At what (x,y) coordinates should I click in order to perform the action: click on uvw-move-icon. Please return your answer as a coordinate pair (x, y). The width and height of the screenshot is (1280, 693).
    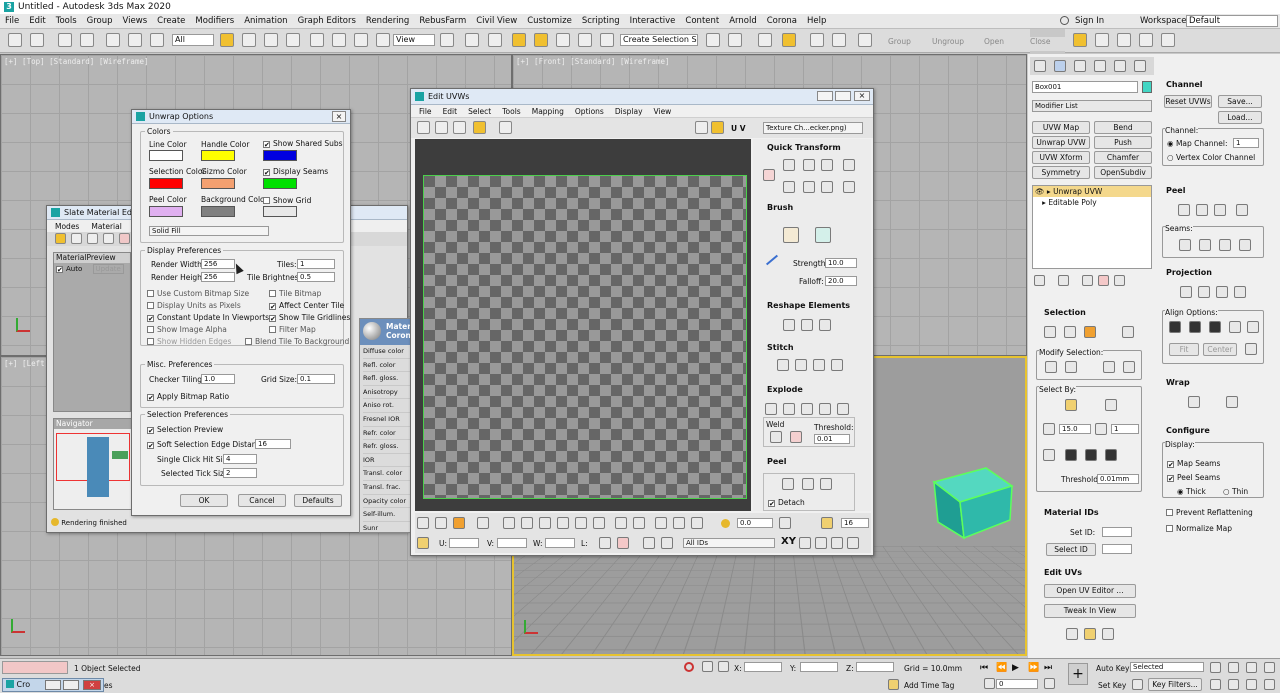
    Looking at the image, I should click on (423, 127).